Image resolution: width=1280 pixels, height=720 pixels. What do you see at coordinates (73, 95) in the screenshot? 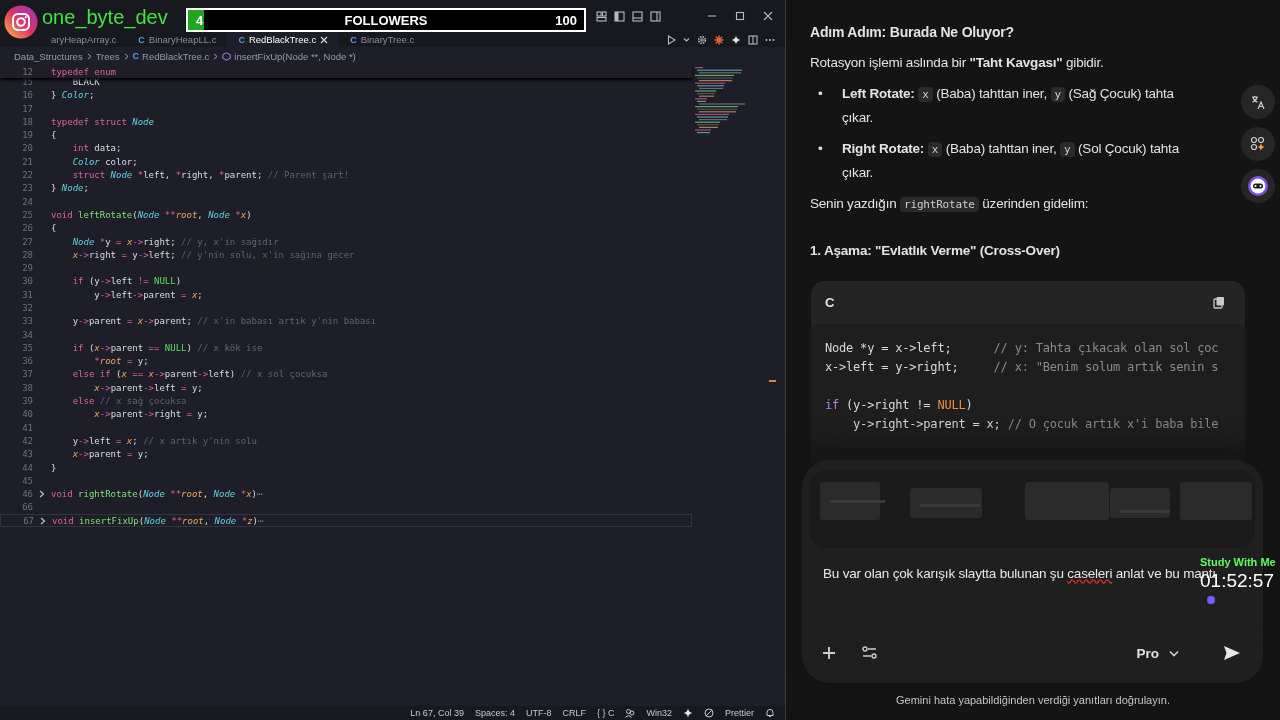
I see `code-line: } Color;` at bounding box center [73, 95].